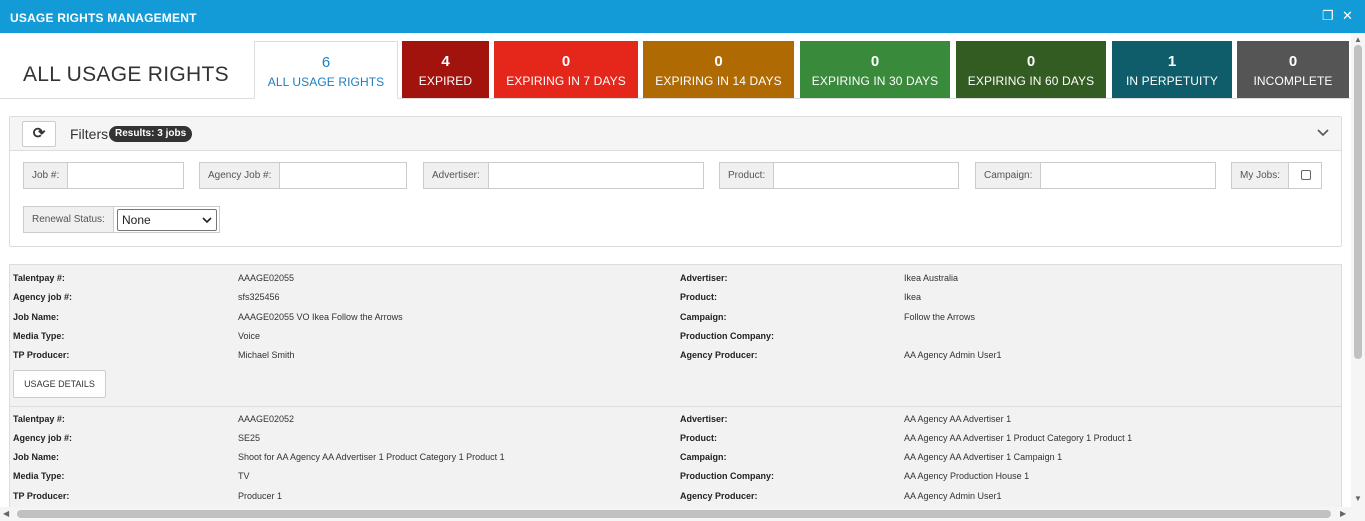  Describe the element at coordinates (675, 134) in the screenshot. I see `filters-header: ⟳ Filters Results: 3 jobs` at that location.